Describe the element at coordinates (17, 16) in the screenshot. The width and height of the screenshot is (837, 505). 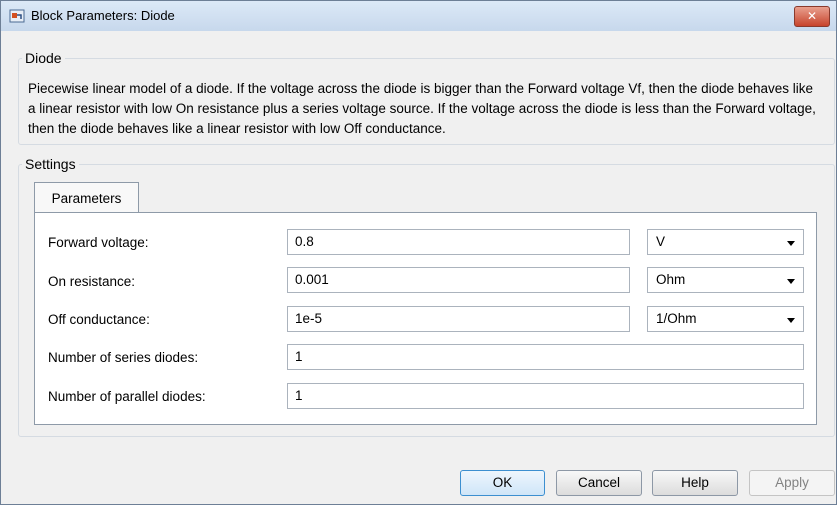
I see `simulink-block-icon` at that location.